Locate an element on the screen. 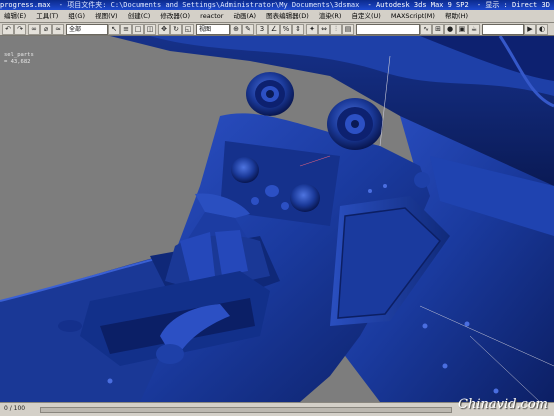 This screenshot has height=416, width=554. selection-filter-dropdown: 全部 is located at coordinates (87, 29).